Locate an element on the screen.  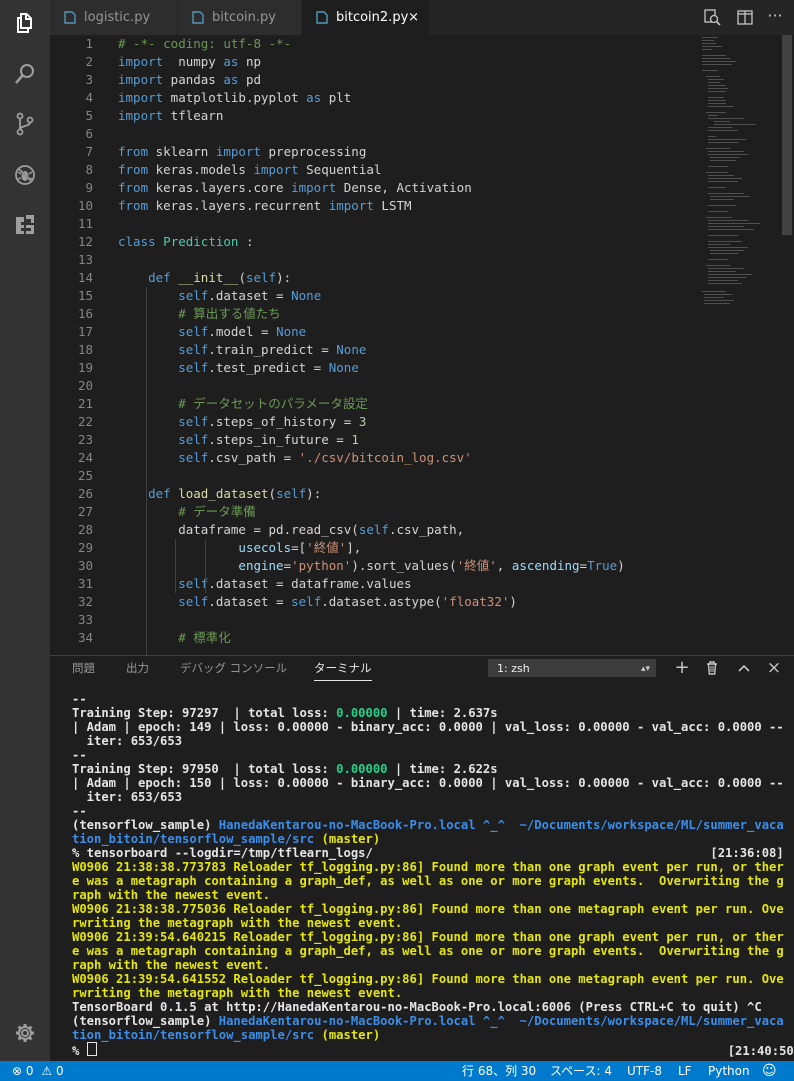
line-number: 10 is located at coordinates (85, 205).